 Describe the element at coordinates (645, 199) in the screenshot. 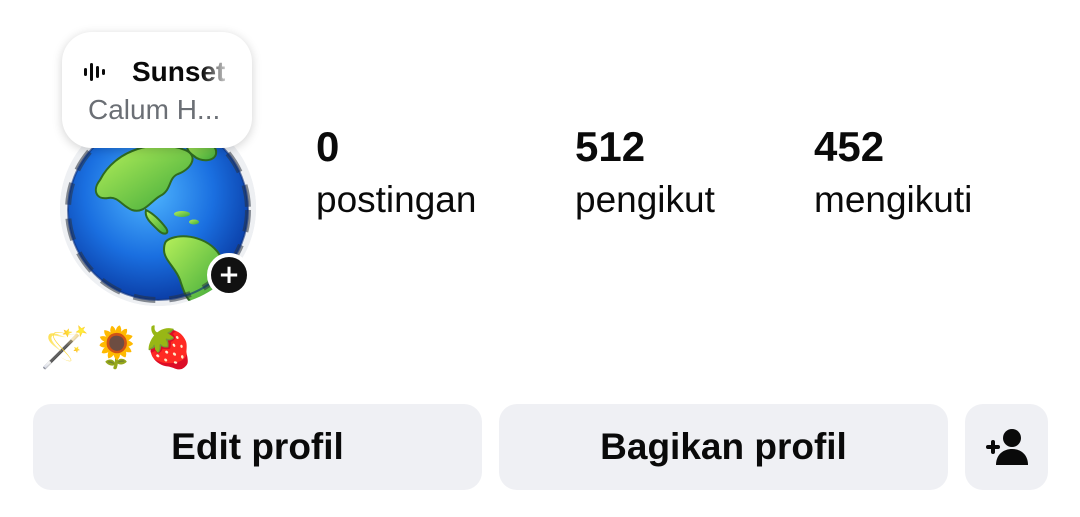

I see `stat-followers-label: pengikut` at that location.